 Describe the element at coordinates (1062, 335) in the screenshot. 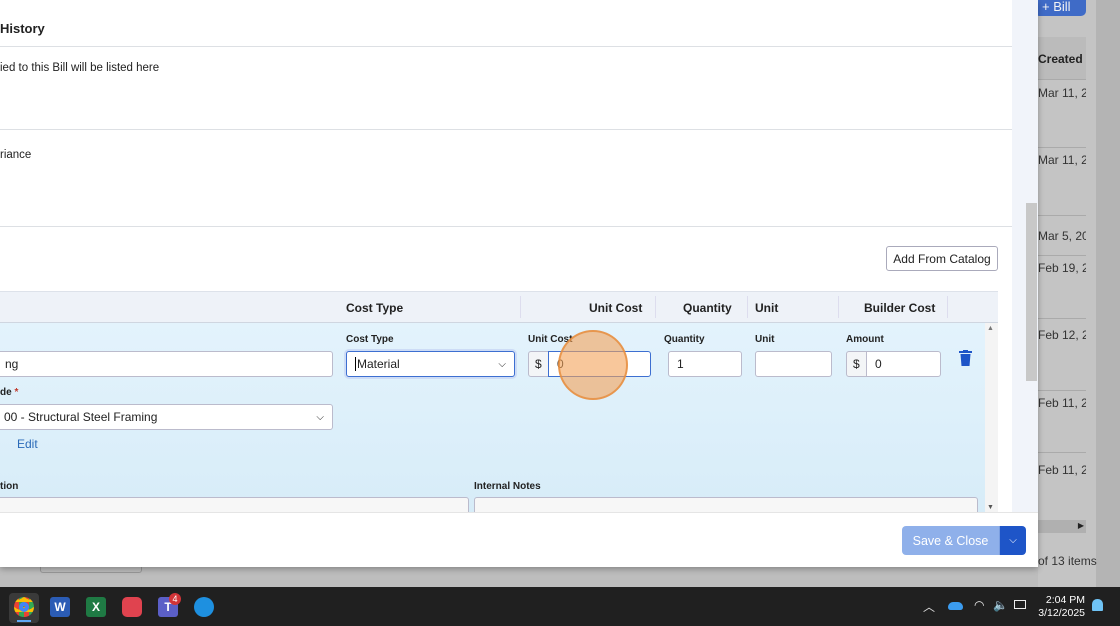

I see `created-date-cell: Feb 12, 20` at that location.